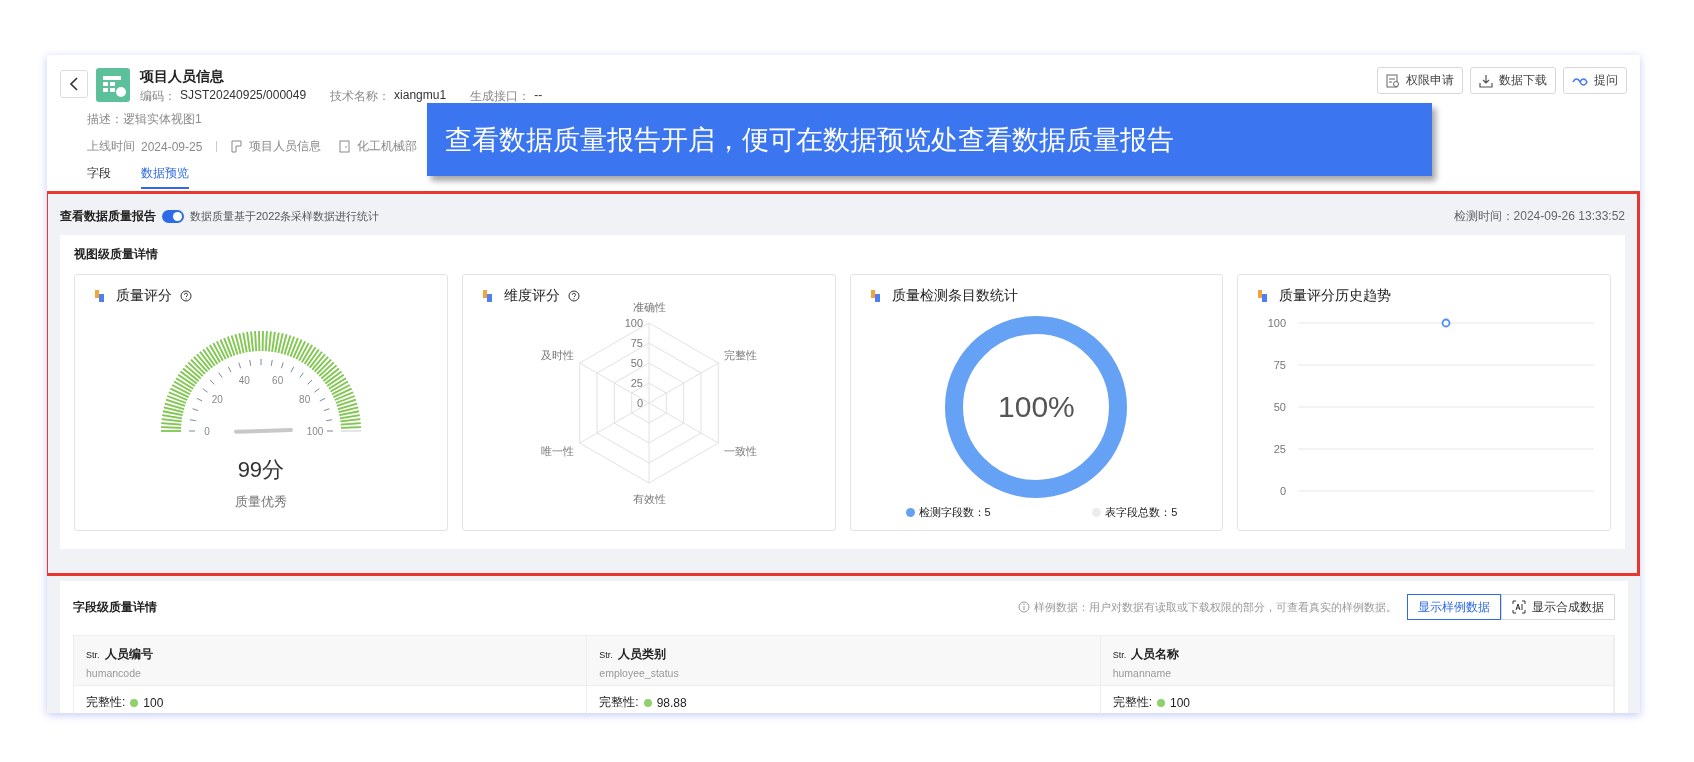 The image size is (1694, 762). I want to click on gauge-tick-label: 0, so click(207, 431).